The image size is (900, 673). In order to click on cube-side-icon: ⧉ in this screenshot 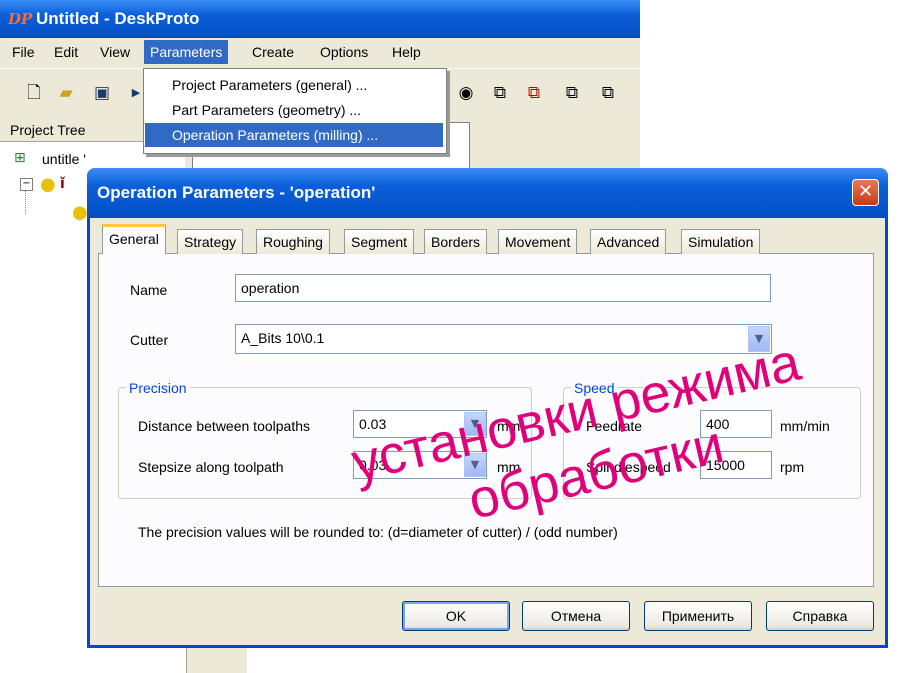, I will do `click(572, 93)`.